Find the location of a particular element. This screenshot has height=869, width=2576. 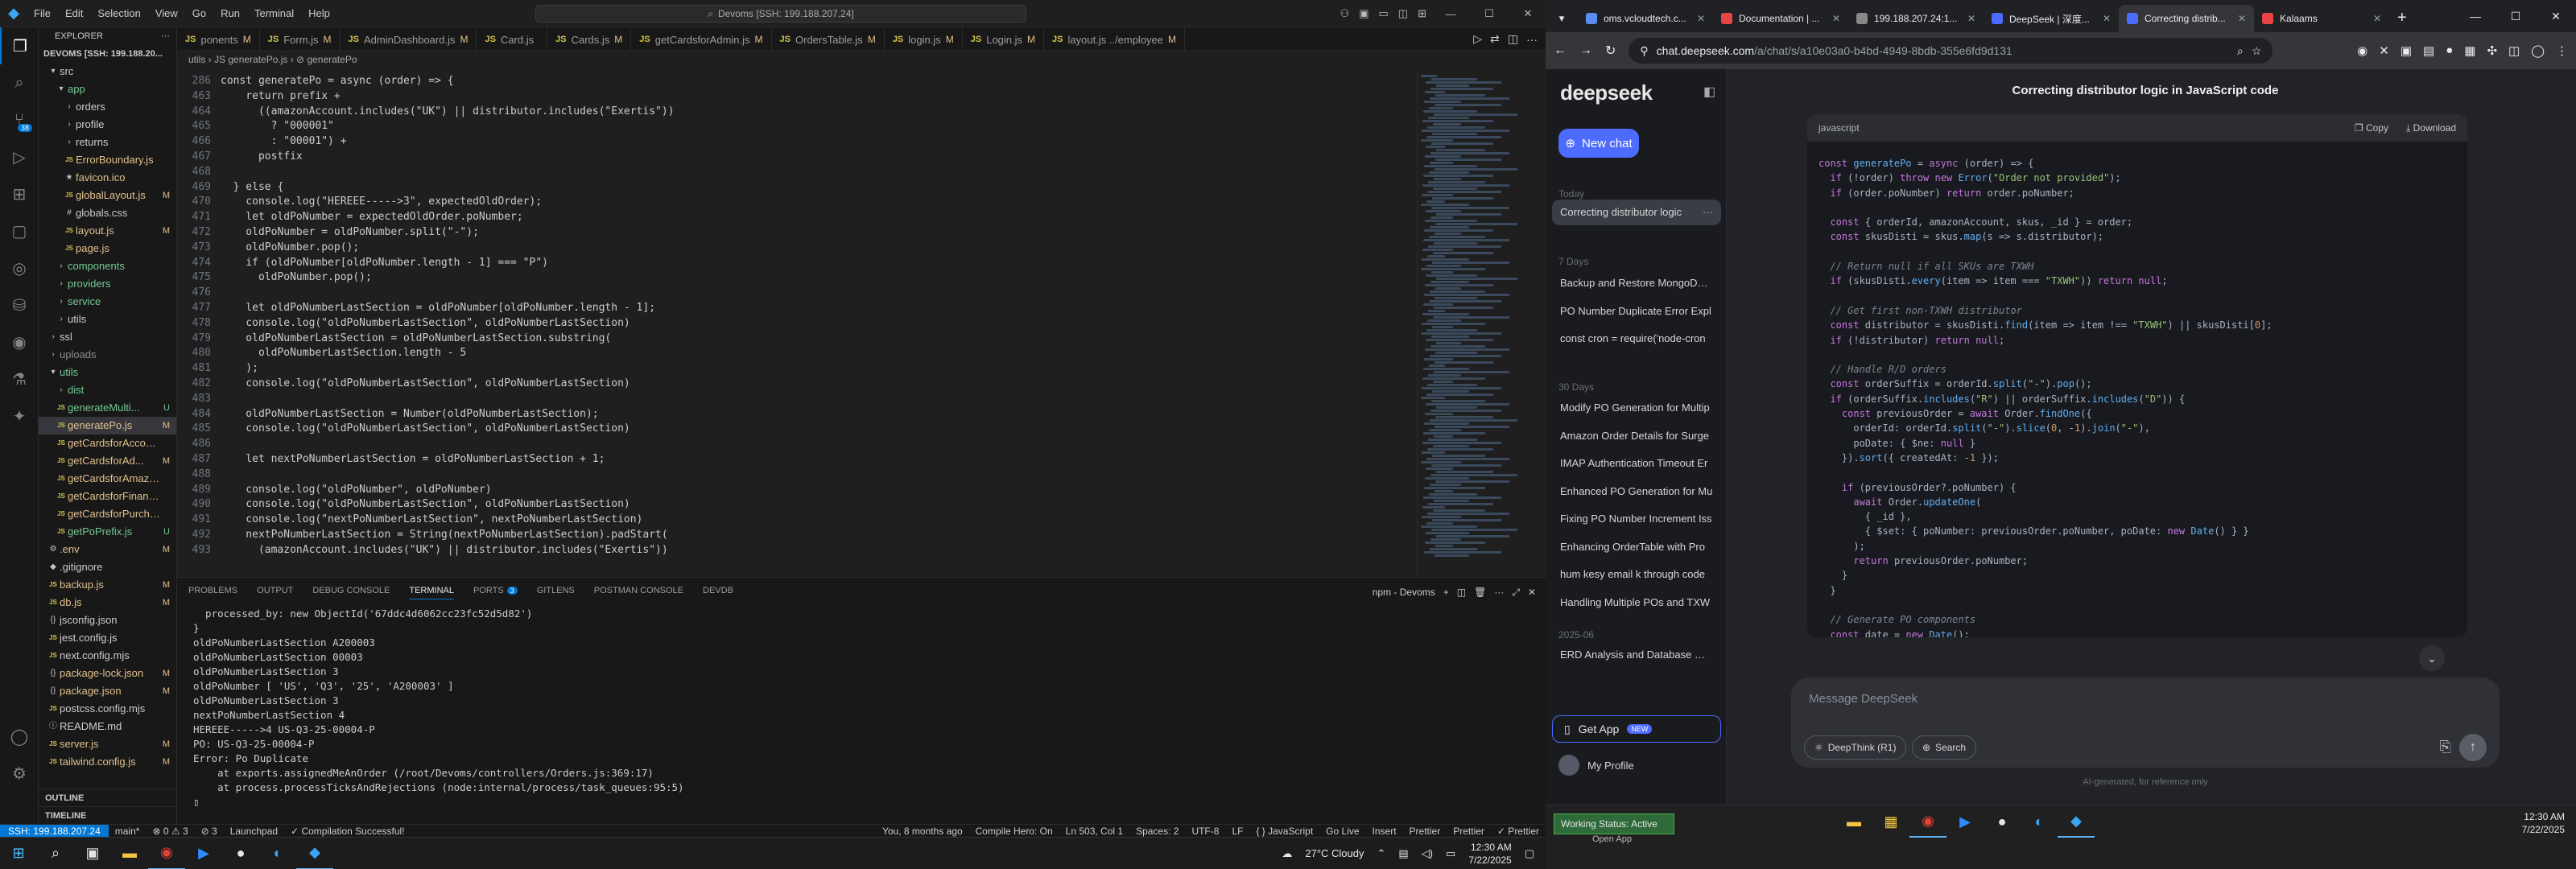

extension-icon-3: ▣ is located at coordinates (2406, 50).